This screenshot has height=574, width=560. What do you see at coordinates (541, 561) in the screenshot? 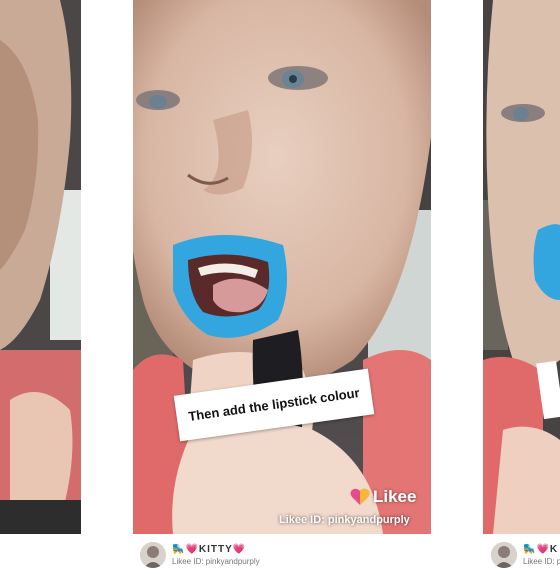
I see `author-likee-id: Likee ID: pi` at bounding box center [541, 561].